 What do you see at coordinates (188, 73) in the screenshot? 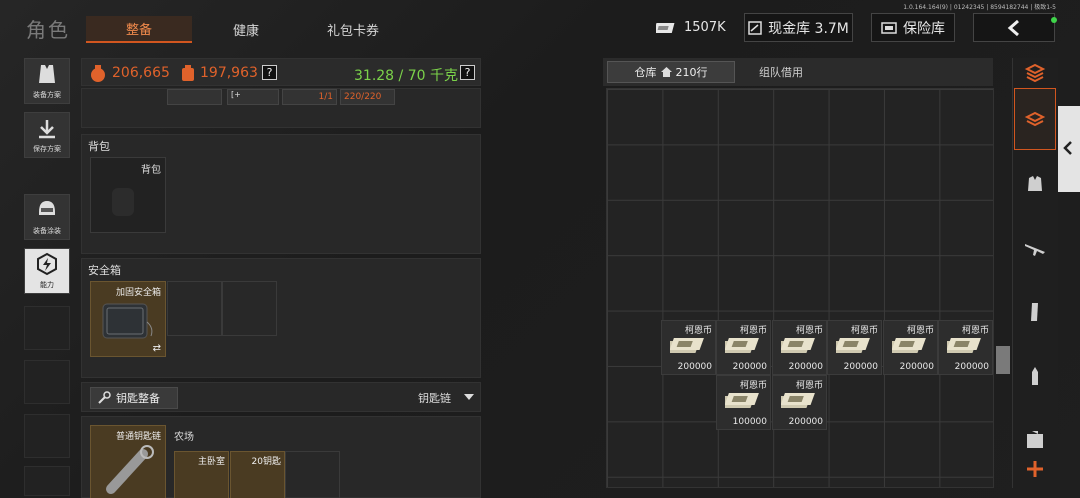
I see `backpack-value-icon` at bounding box center [188, 73].